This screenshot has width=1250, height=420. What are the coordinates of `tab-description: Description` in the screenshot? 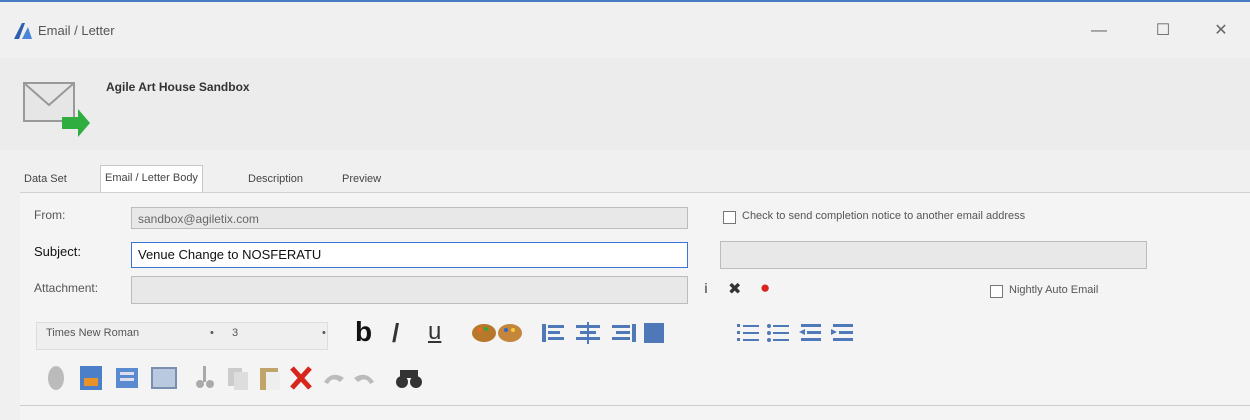 It's located at (275, 179).